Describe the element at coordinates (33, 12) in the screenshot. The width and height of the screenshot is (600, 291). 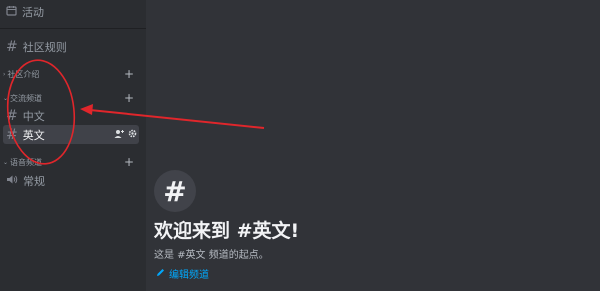
I see `events-label: 活动` at that location.